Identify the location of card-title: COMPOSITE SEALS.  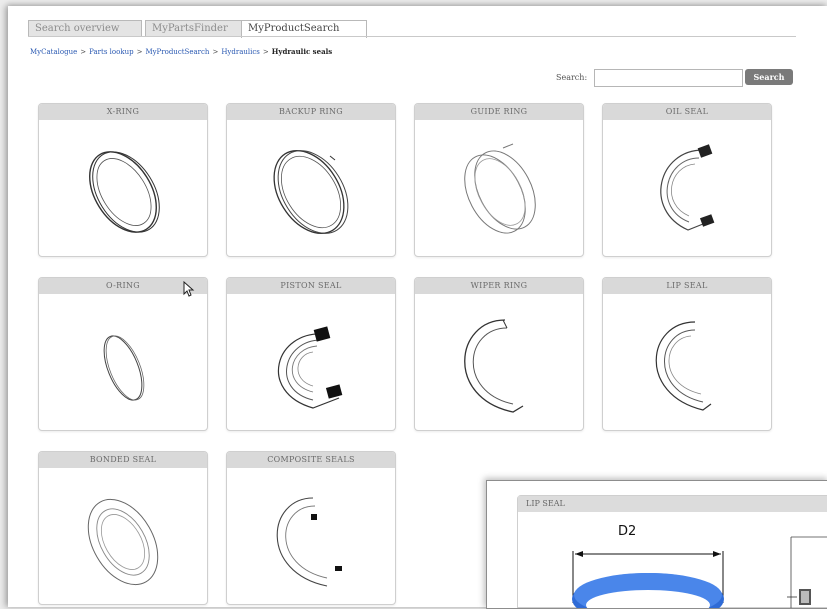
(311, 460).